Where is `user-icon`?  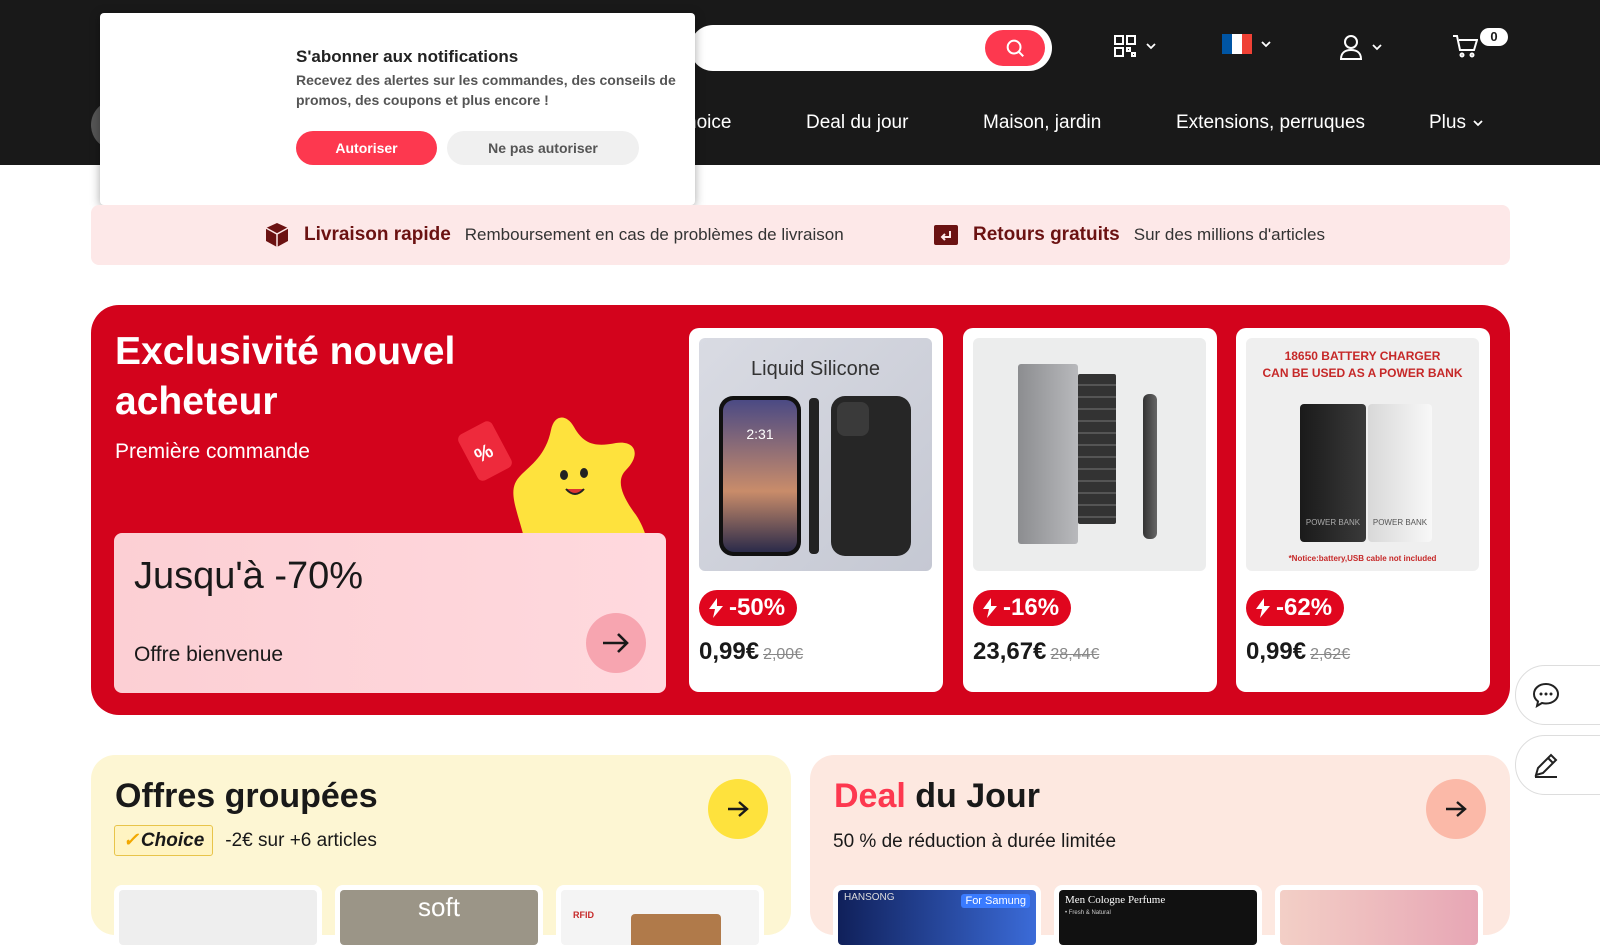
user-icon is located at coordinates (1351, 47).